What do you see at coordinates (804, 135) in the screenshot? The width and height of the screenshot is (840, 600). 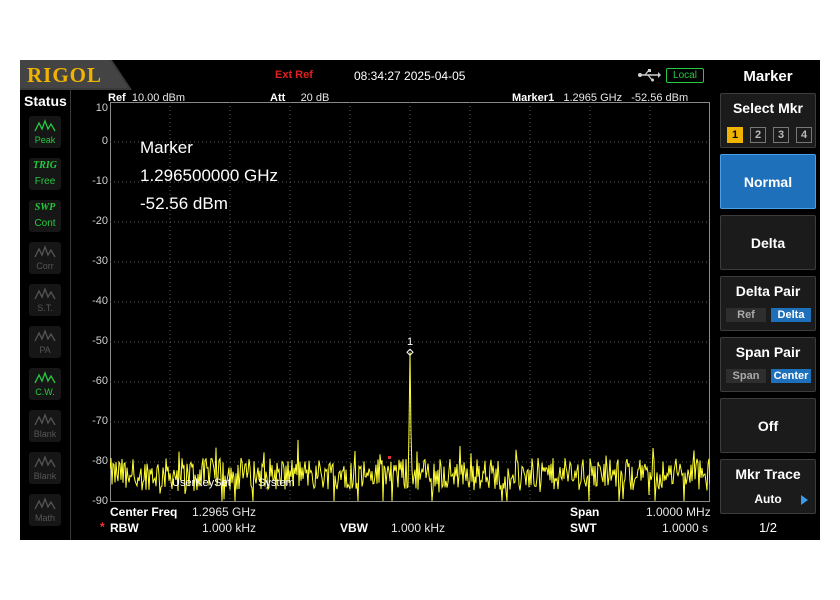 I see `marker-number-4: 4` at bounding box center [804, 135].